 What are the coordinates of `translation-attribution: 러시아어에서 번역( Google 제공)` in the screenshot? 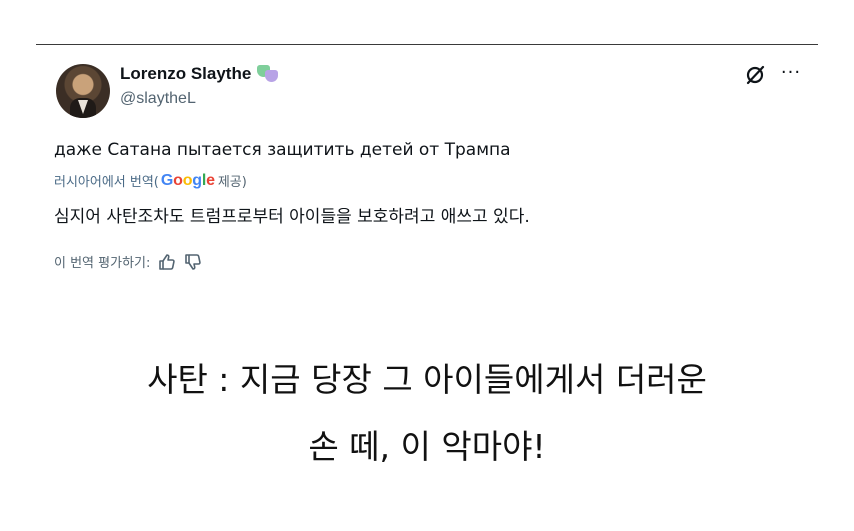 It's located at (150, 181).